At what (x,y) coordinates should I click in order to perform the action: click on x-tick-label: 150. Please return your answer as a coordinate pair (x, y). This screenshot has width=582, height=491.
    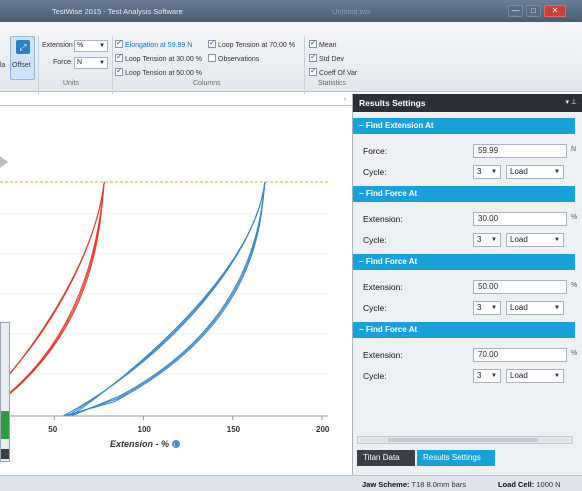
    Looking at the image, I should click on (234, 429).